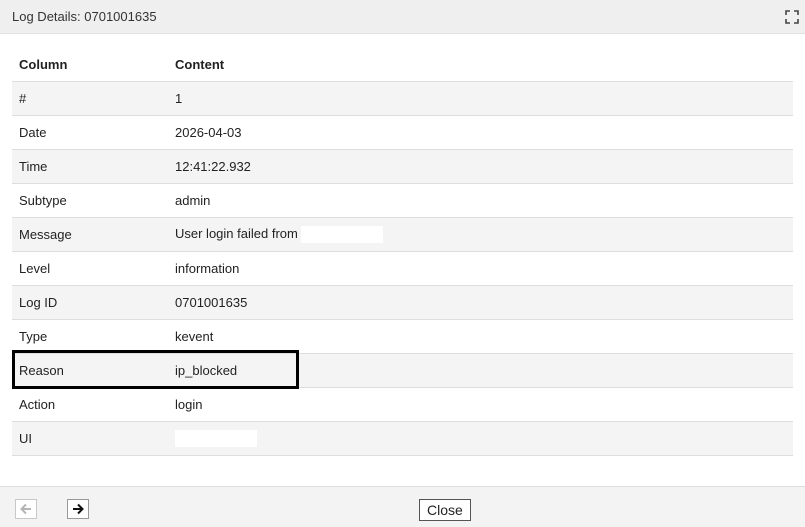 The height and width of the screenshot is (527, 805). What do you see at coordinates (84, 16) in the screenshot?
I see `dialog-title: Log Details: 0701001635` at bounding box center [84, 16].